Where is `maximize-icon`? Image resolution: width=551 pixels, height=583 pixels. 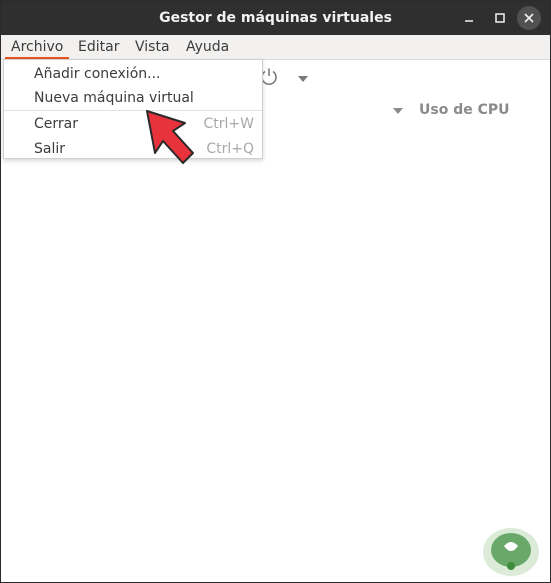 maximize-icon is located at coordinates (500, 18).